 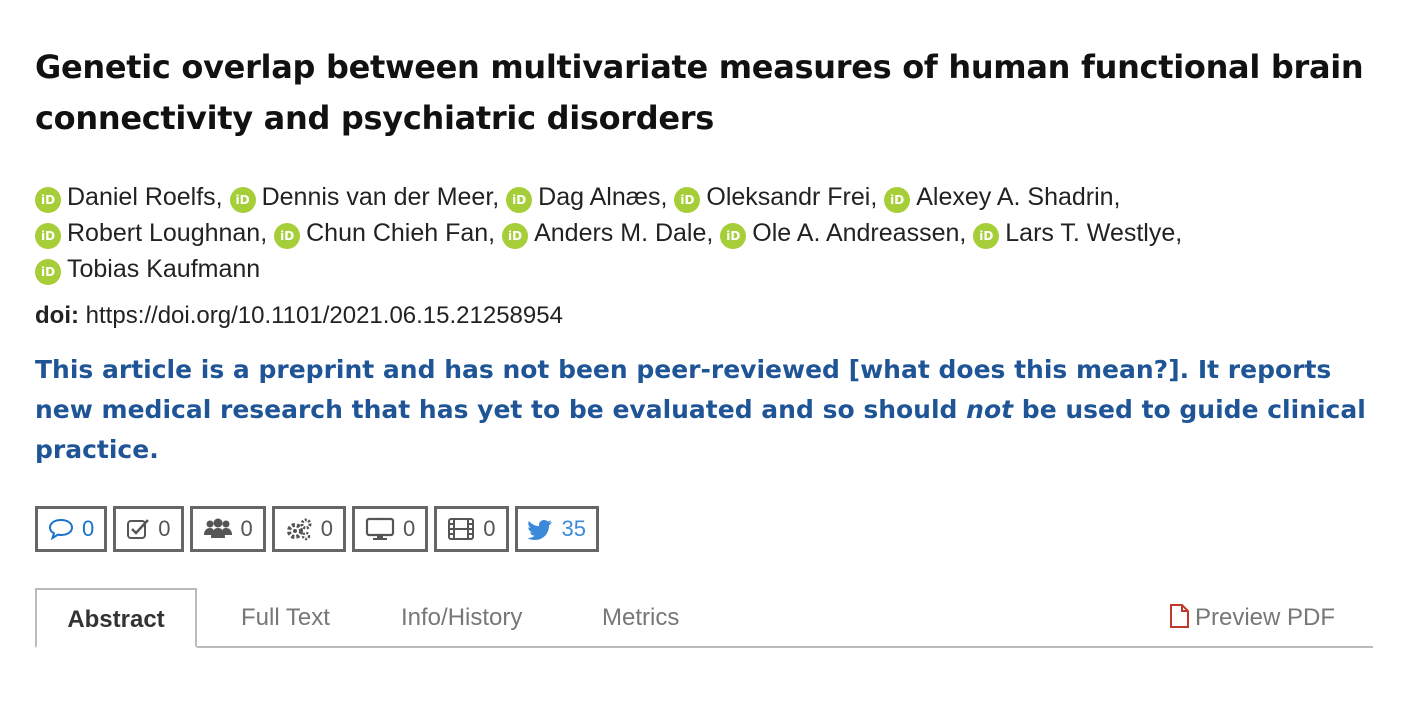 I want to click on what-does-this-mean-link: [what does this mean?], so click(x=1014, y=369).